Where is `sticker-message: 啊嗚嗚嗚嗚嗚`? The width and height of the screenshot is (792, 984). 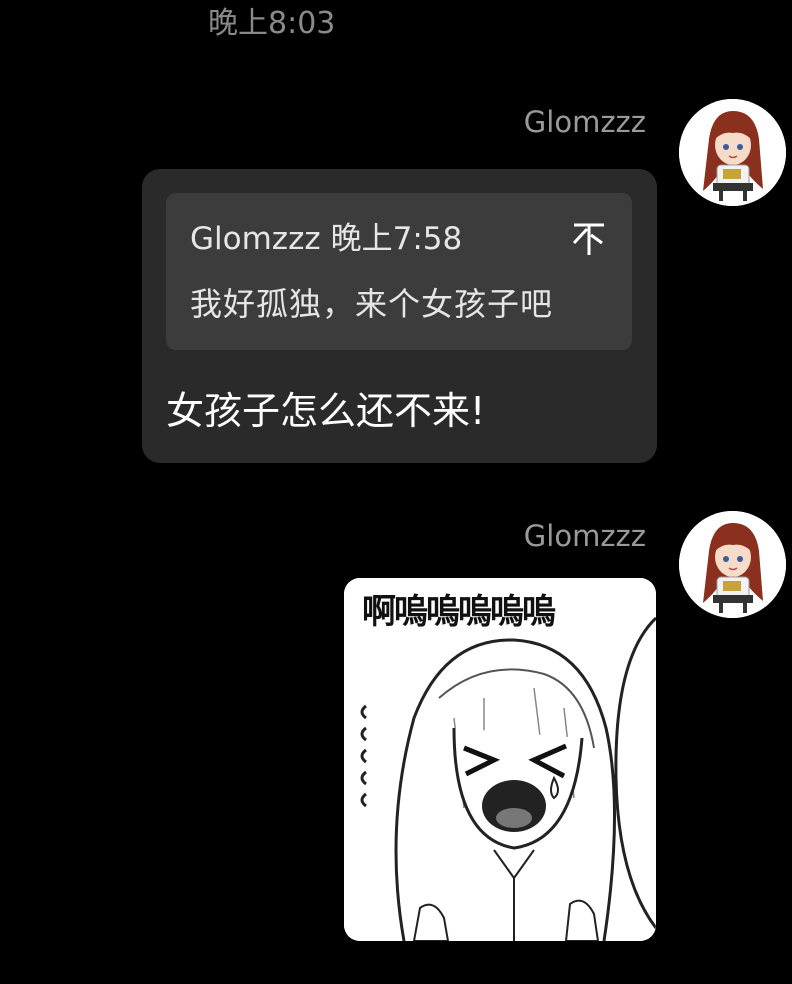
sticker-message: 啊嗚嗚嗚嗚嗚 is located at coordinates (500, 759).